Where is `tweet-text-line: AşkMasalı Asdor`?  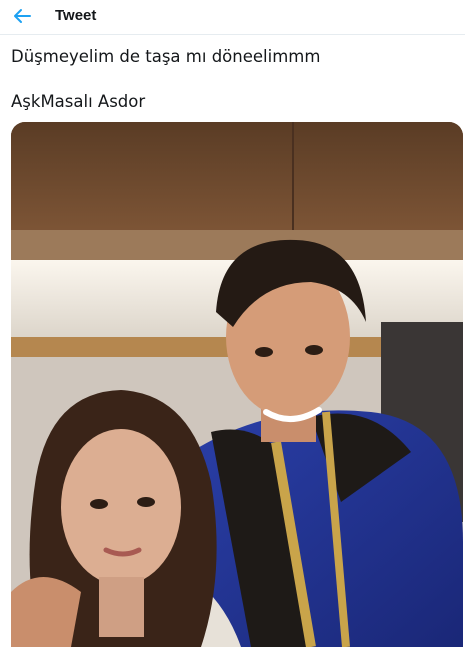
tweet-text-line: AşkMasalı Asdor is located at coordinates (78, 101).